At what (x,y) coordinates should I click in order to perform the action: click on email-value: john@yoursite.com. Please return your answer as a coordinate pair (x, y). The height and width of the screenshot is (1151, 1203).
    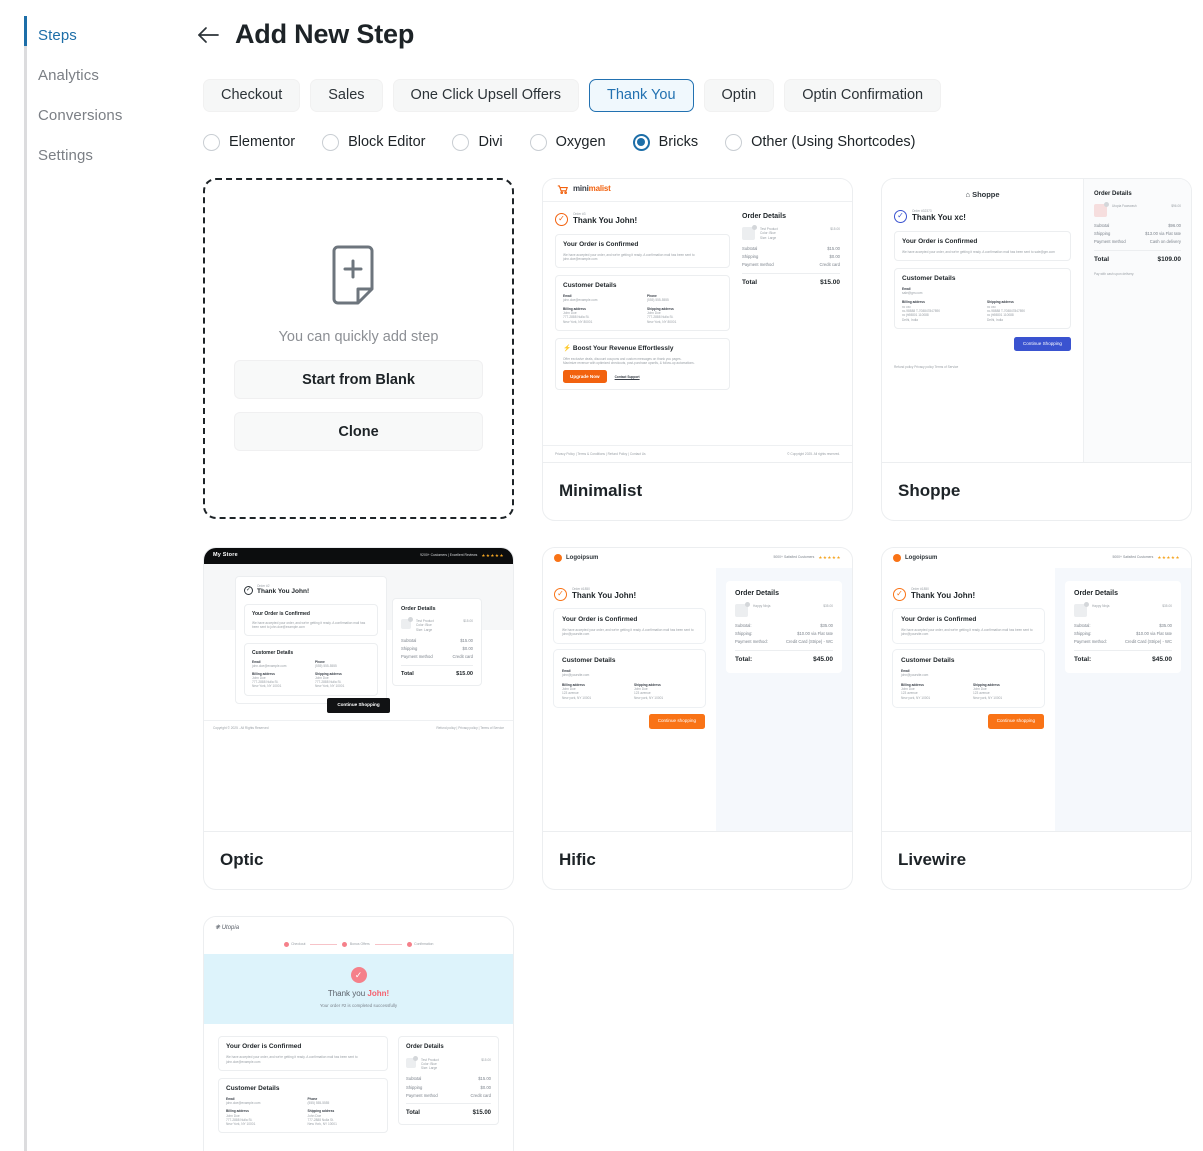
    Looking at the image, I should click on (915, 675).